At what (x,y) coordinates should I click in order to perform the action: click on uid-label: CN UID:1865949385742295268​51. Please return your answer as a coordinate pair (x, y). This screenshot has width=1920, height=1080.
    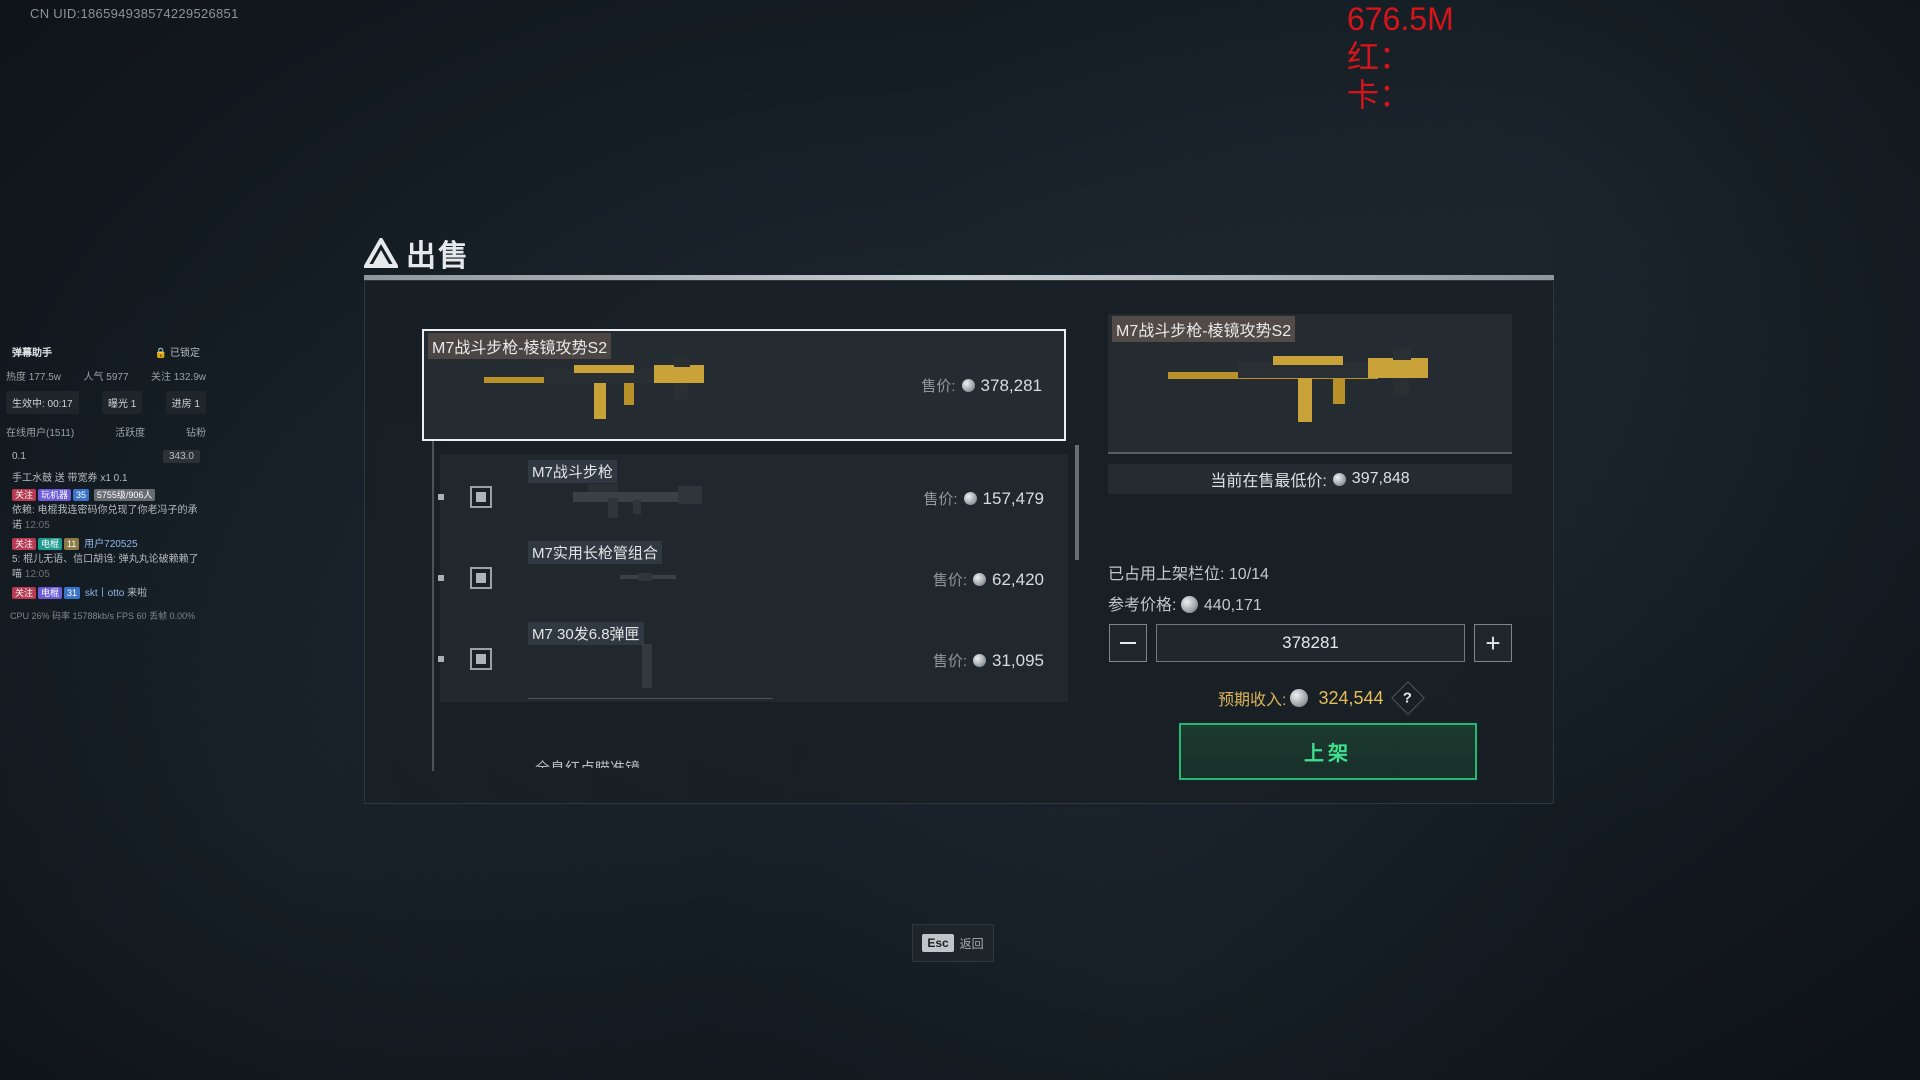
    Looking at the image, I should click on (134, 13).